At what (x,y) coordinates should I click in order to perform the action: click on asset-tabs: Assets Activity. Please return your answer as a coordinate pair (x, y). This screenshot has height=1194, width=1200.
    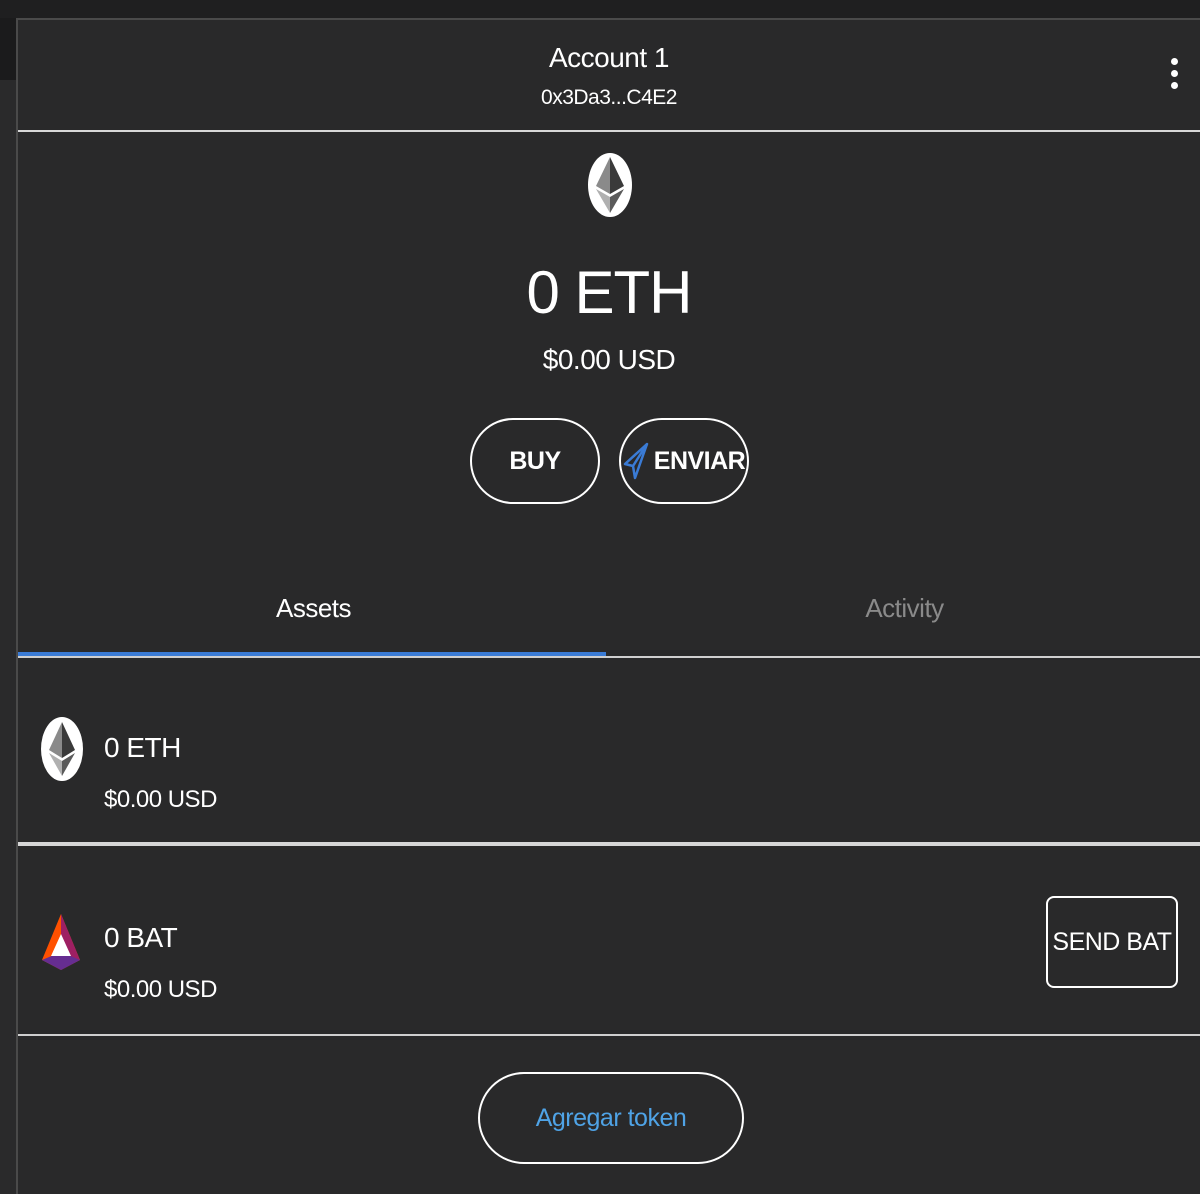
    Looking at the image, I should click on (609, 609).